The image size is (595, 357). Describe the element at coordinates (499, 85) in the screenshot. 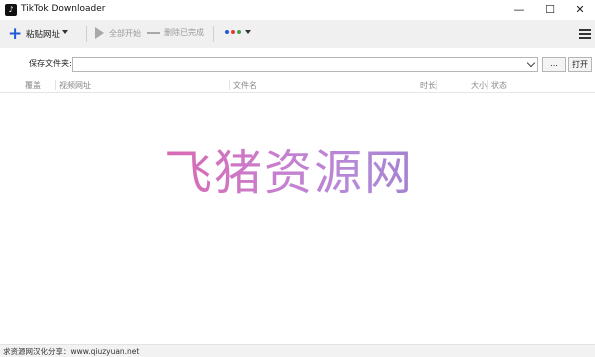

I see `column-header-status: 状态` at that location.